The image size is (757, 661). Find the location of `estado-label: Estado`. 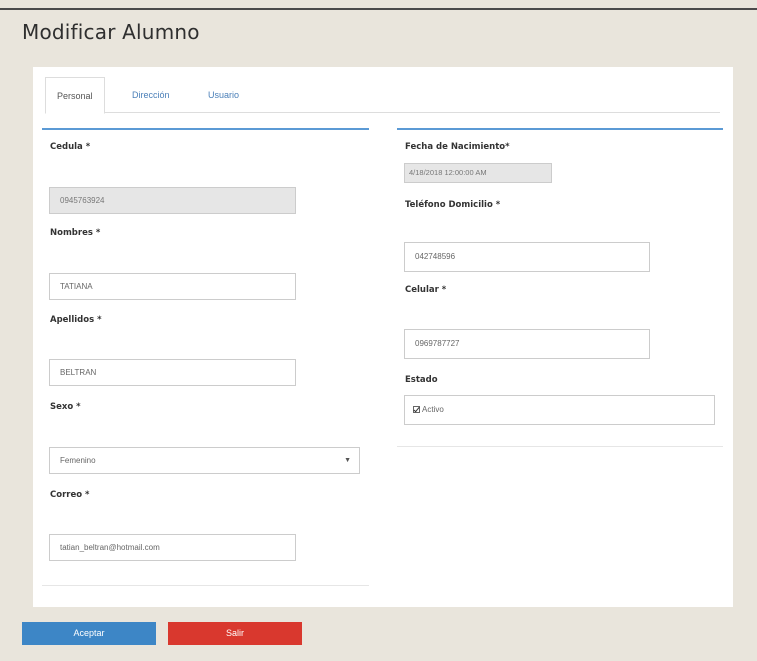

estado-label: Estado is located at coordinates (421, 380).